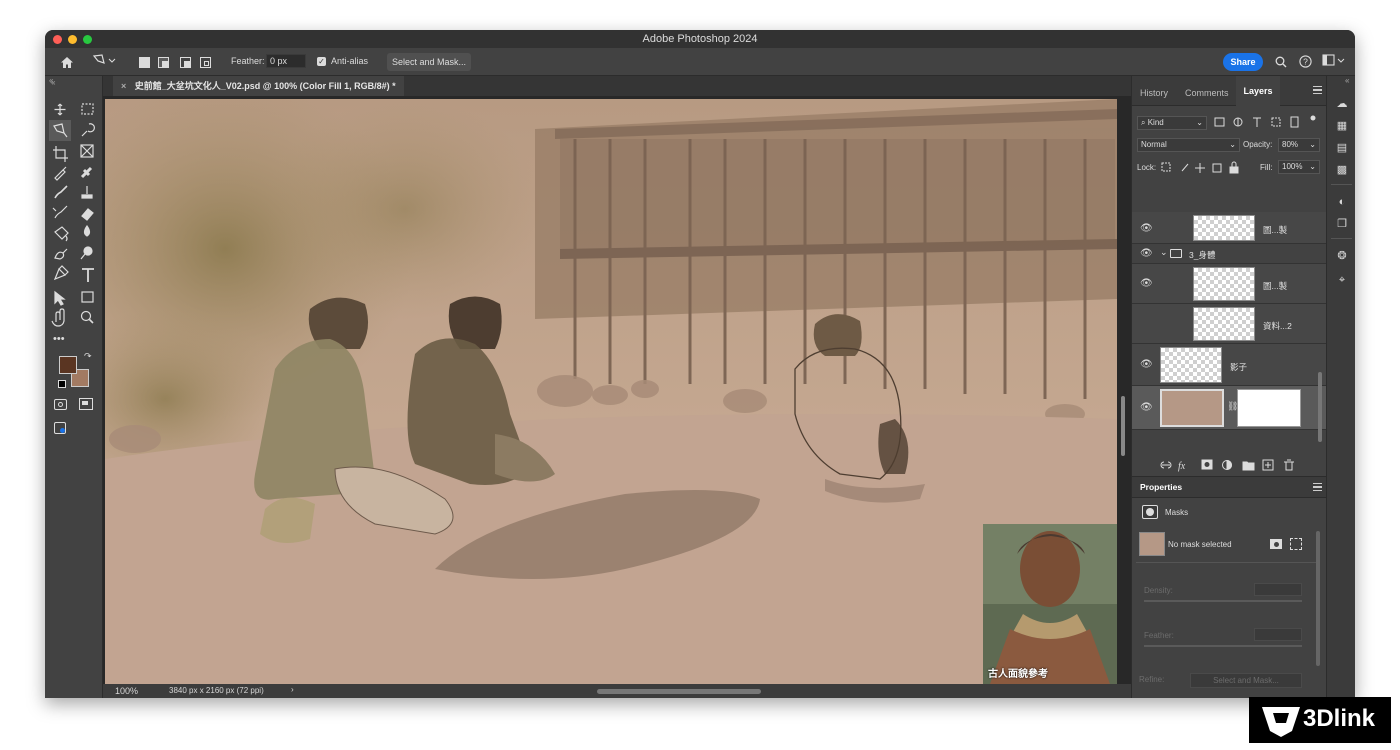 The width and height of the screenshot is (1400, 750). Describe the element at coordinates (1235, 465) in the screenshot. I see `layers-footer-icons: fx` at that location.